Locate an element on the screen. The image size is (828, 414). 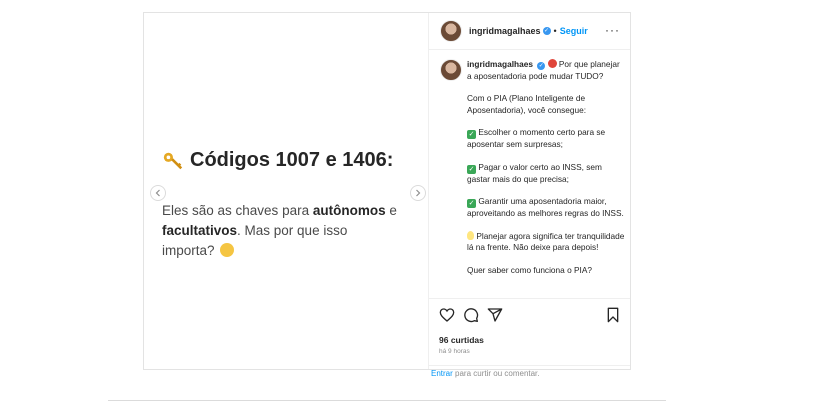
follow-button: Seguir is located at coordinates (574, 31).